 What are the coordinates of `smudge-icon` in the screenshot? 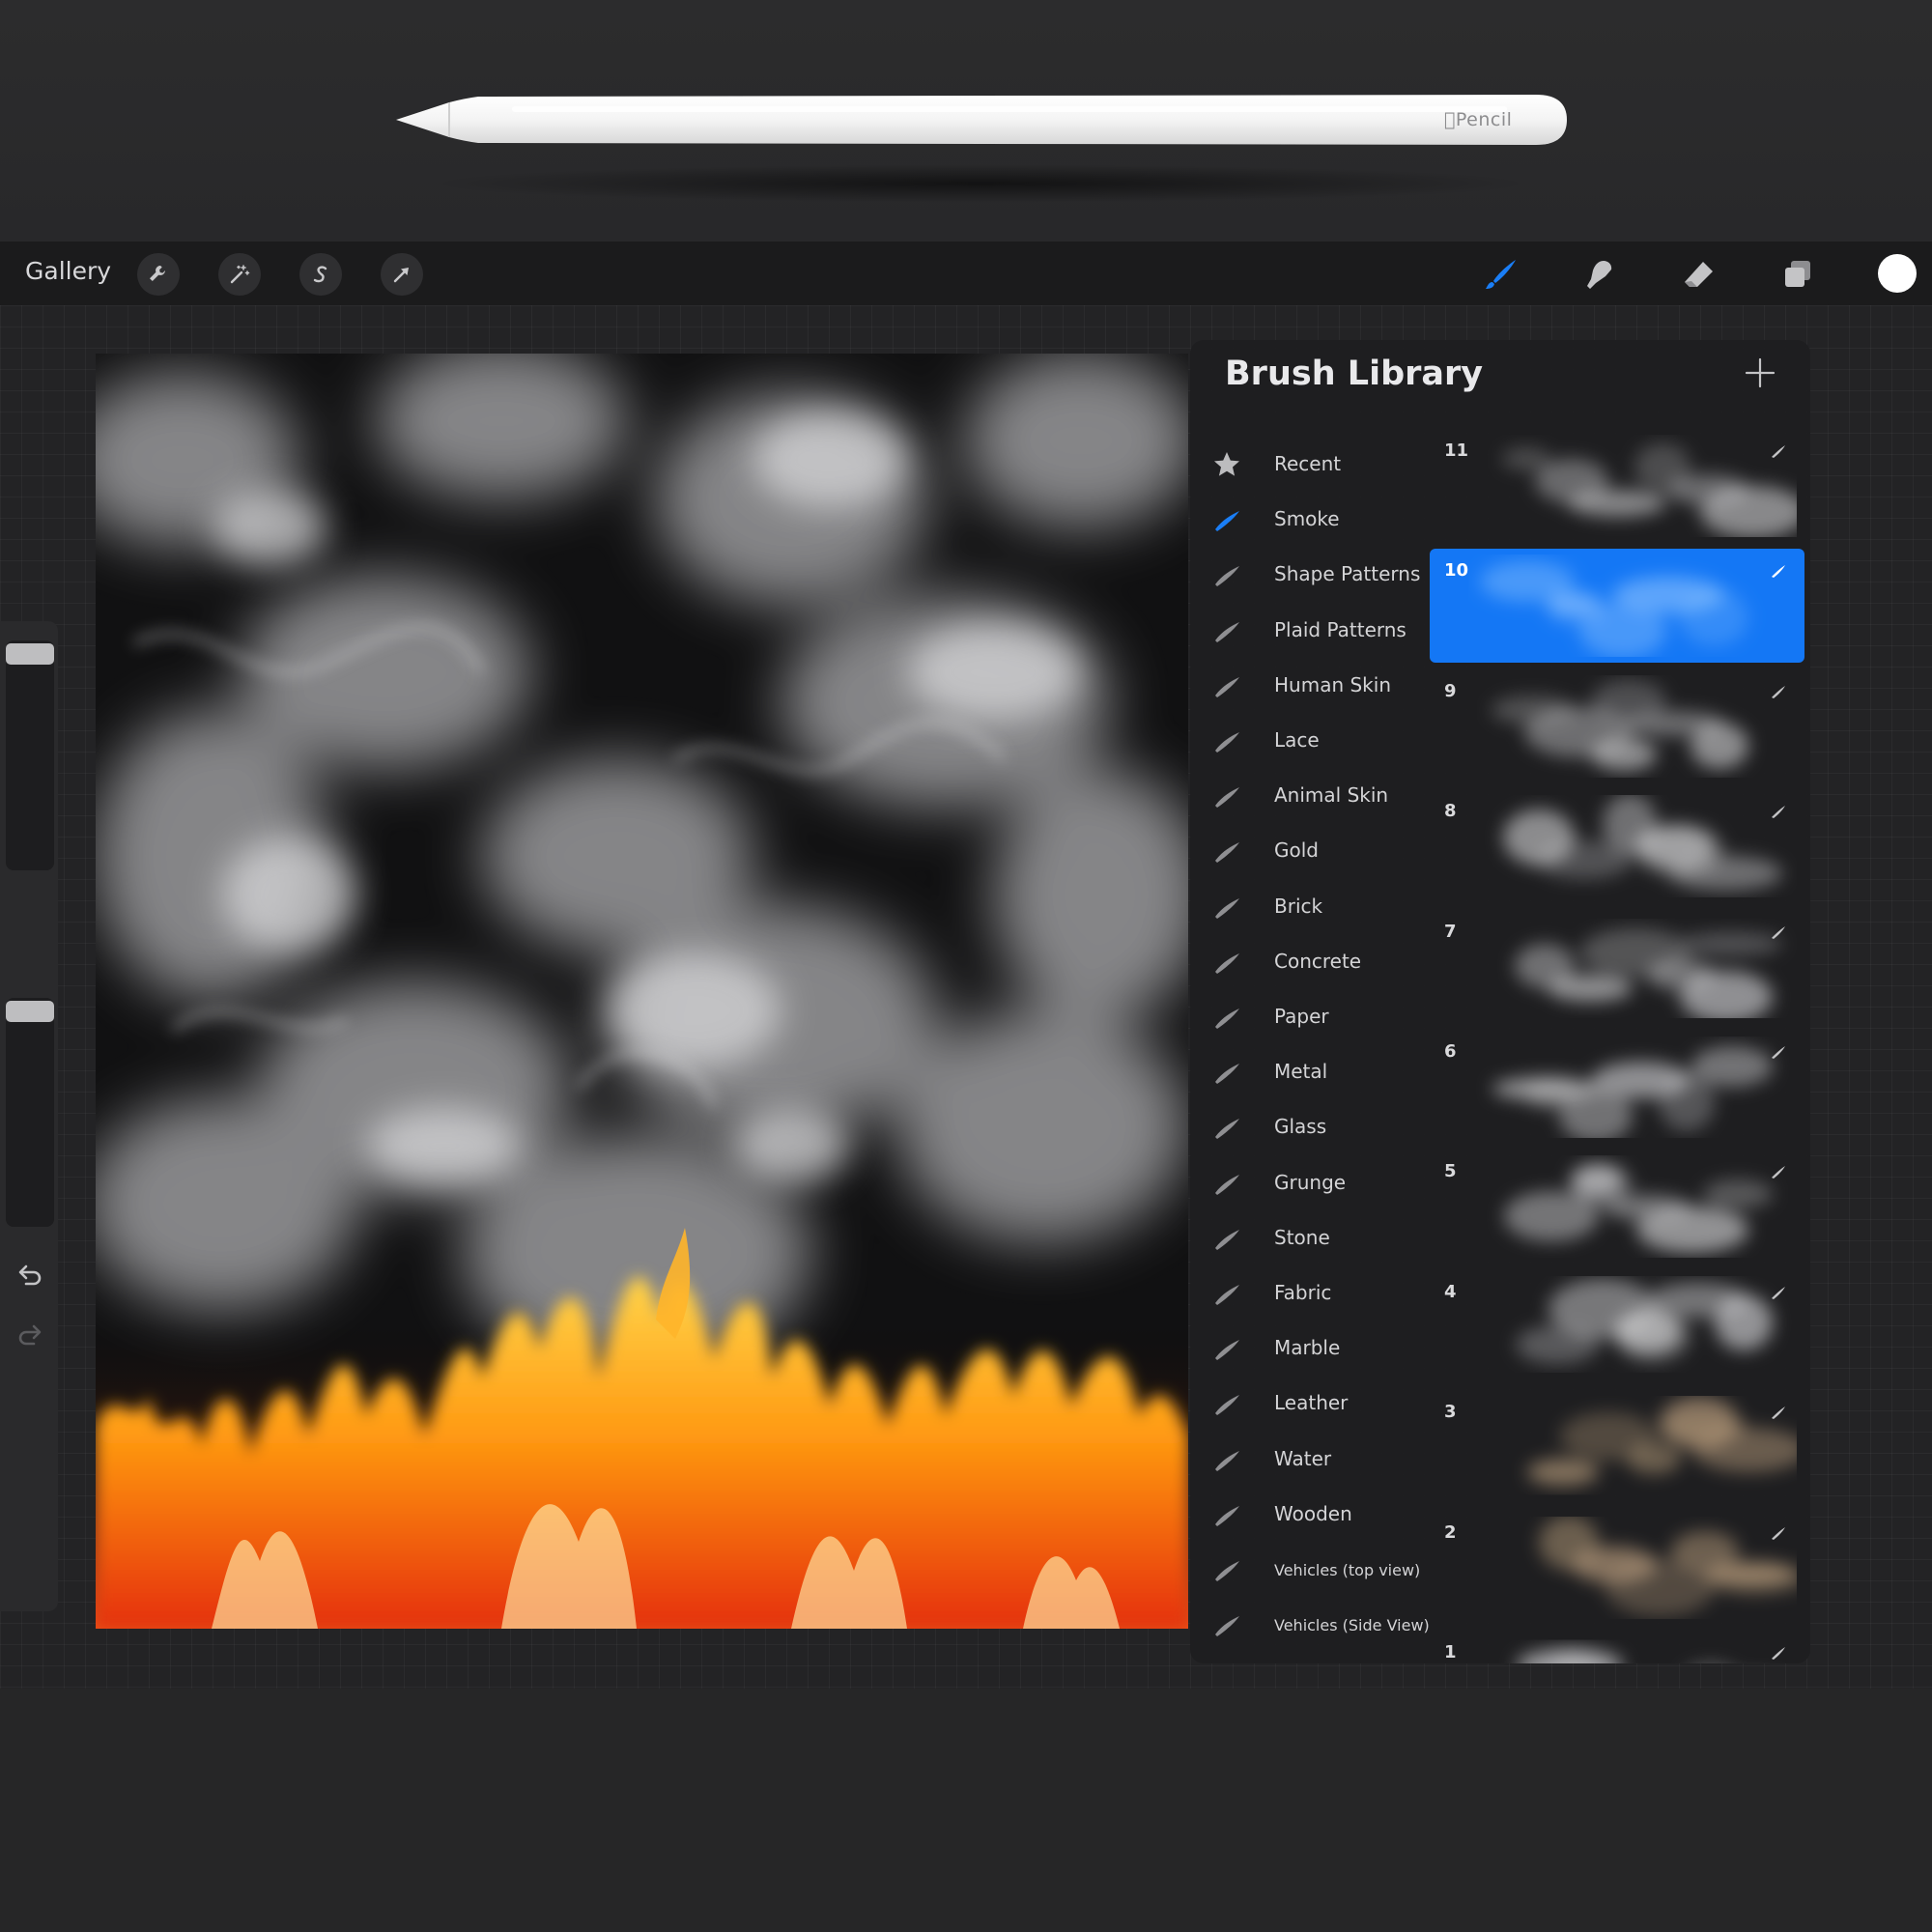 It's located at (1599, 274).